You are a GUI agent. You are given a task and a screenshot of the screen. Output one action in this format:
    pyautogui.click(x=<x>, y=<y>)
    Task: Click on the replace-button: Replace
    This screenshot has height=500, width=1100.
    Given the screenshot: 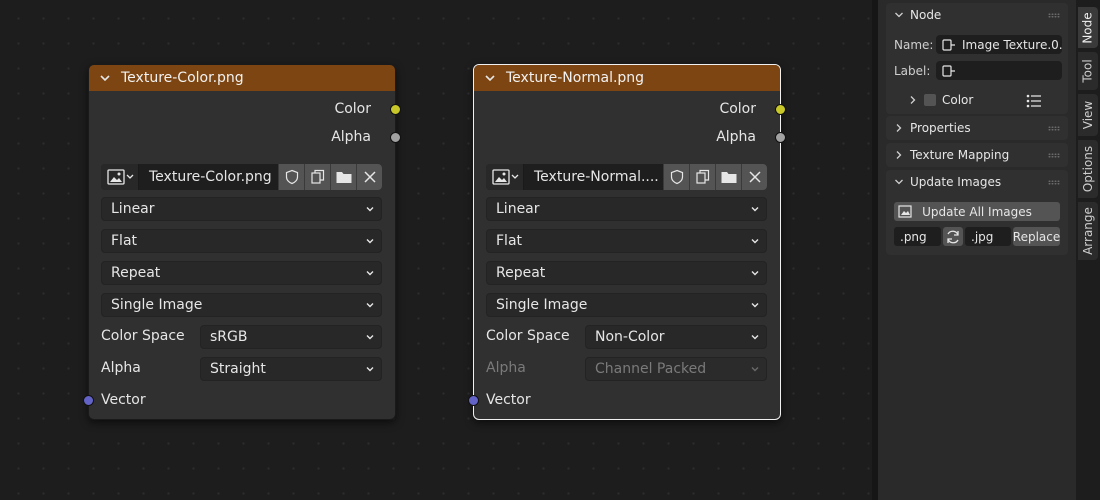 What is the action you would take?
    pyautogui.click(x=1036, y=236)
    